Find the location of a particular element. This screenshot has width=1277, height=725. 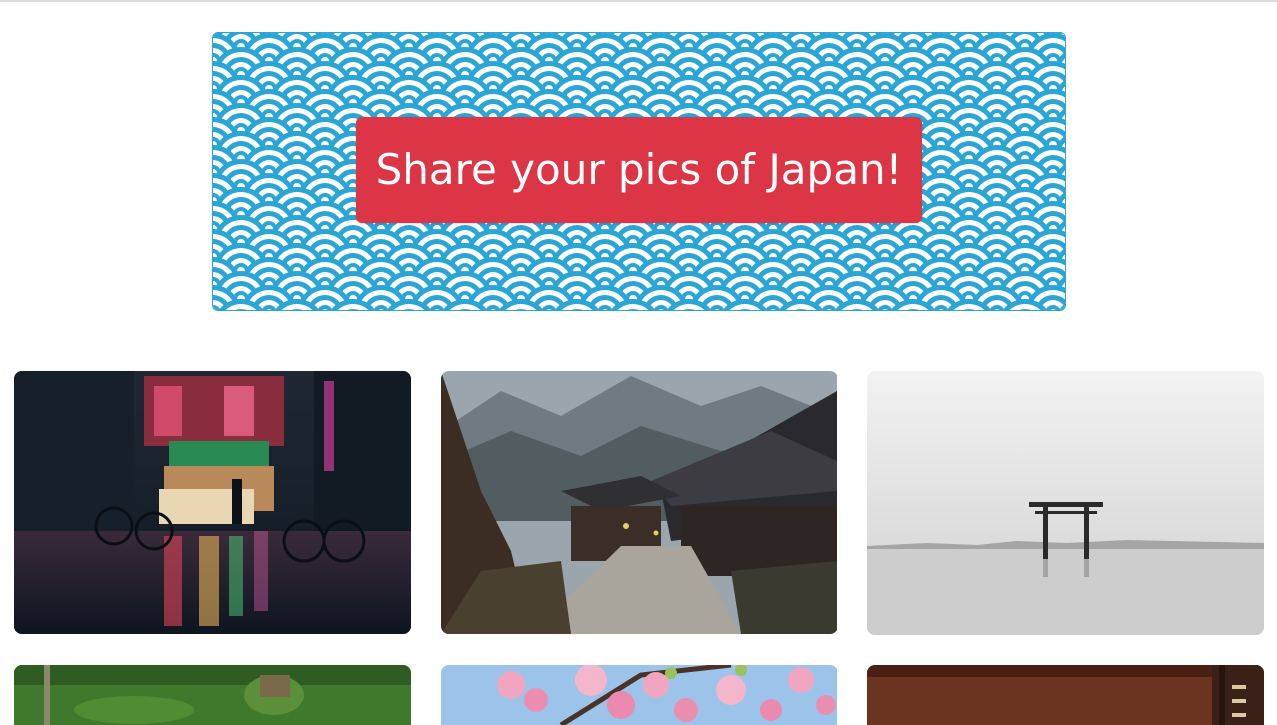

mountain-village-photo is located at coordinates (639, 502).